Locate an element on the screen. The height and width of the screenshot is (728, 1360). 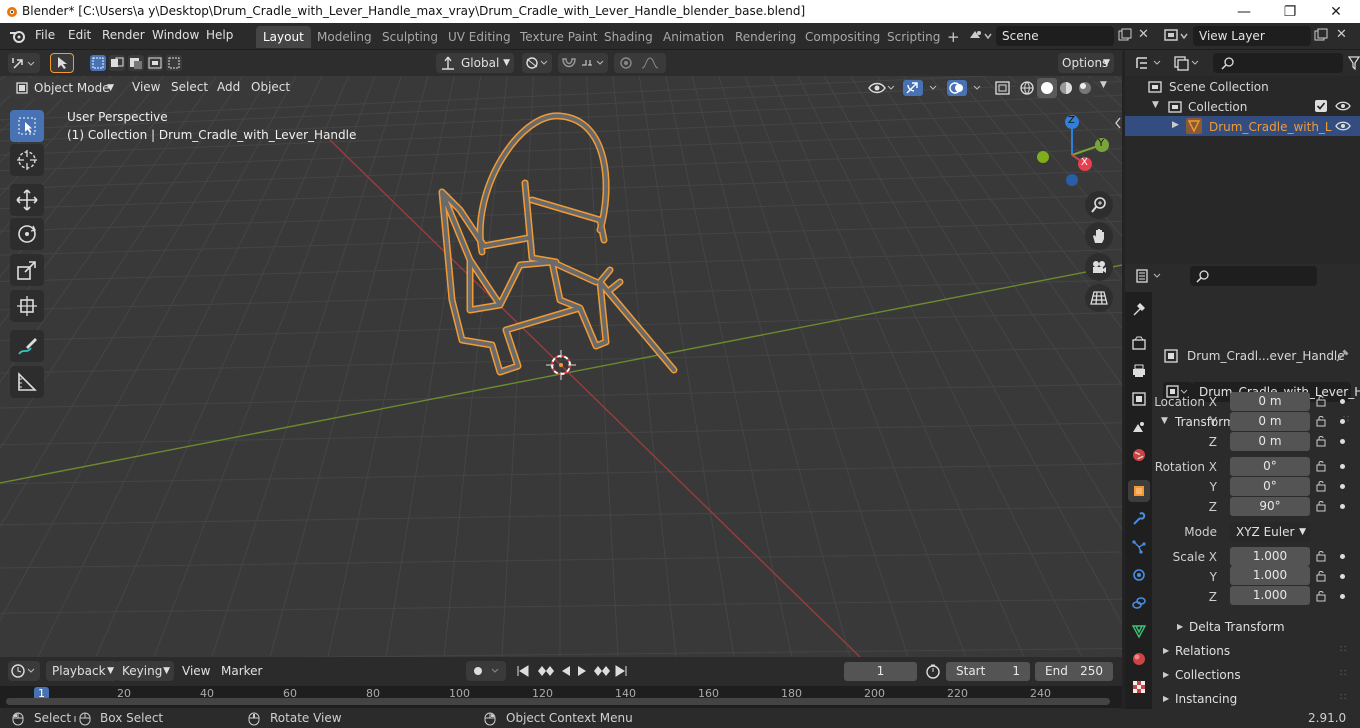
scale-x-field: 1.000 is located at coordinates (1270, 556).